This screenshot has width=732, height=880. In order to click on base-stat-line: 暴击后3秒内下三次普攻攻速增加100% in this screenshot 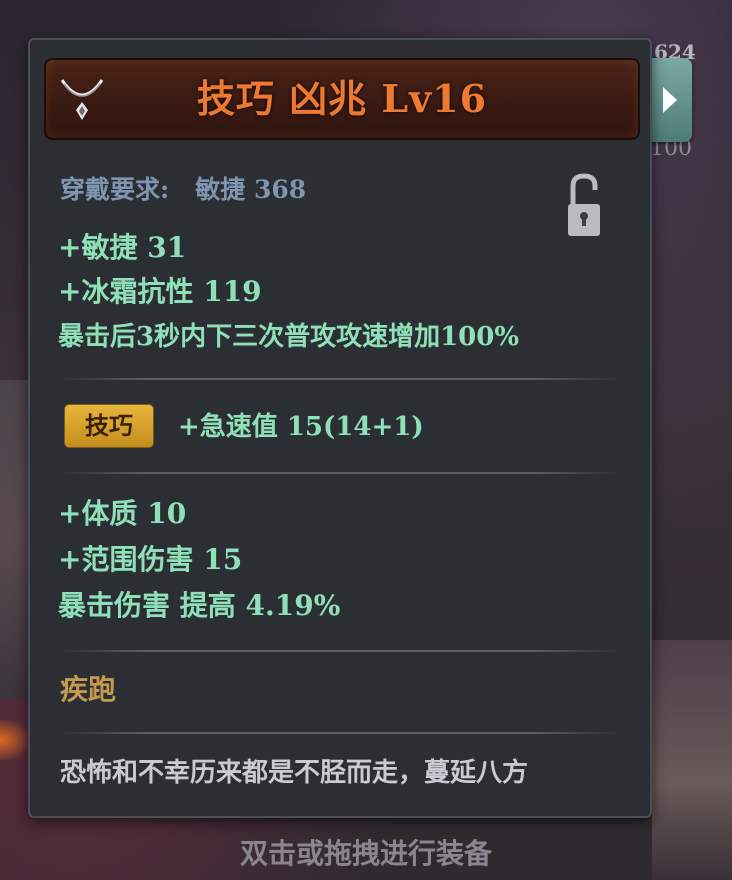, I will do `click(289, 337)`.